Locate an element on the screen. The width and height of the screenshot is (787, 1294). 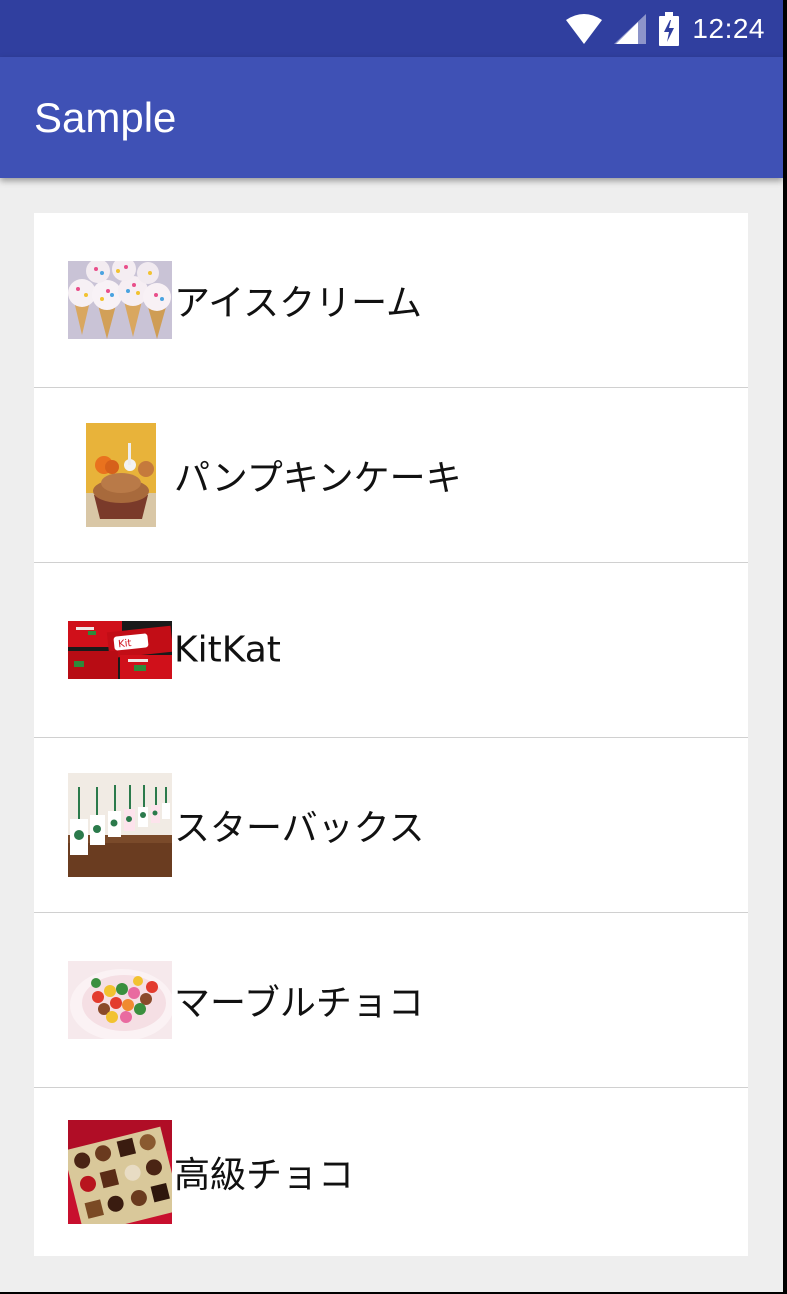
list-item: 高級チョコ is located at coordinates (391, 1172).